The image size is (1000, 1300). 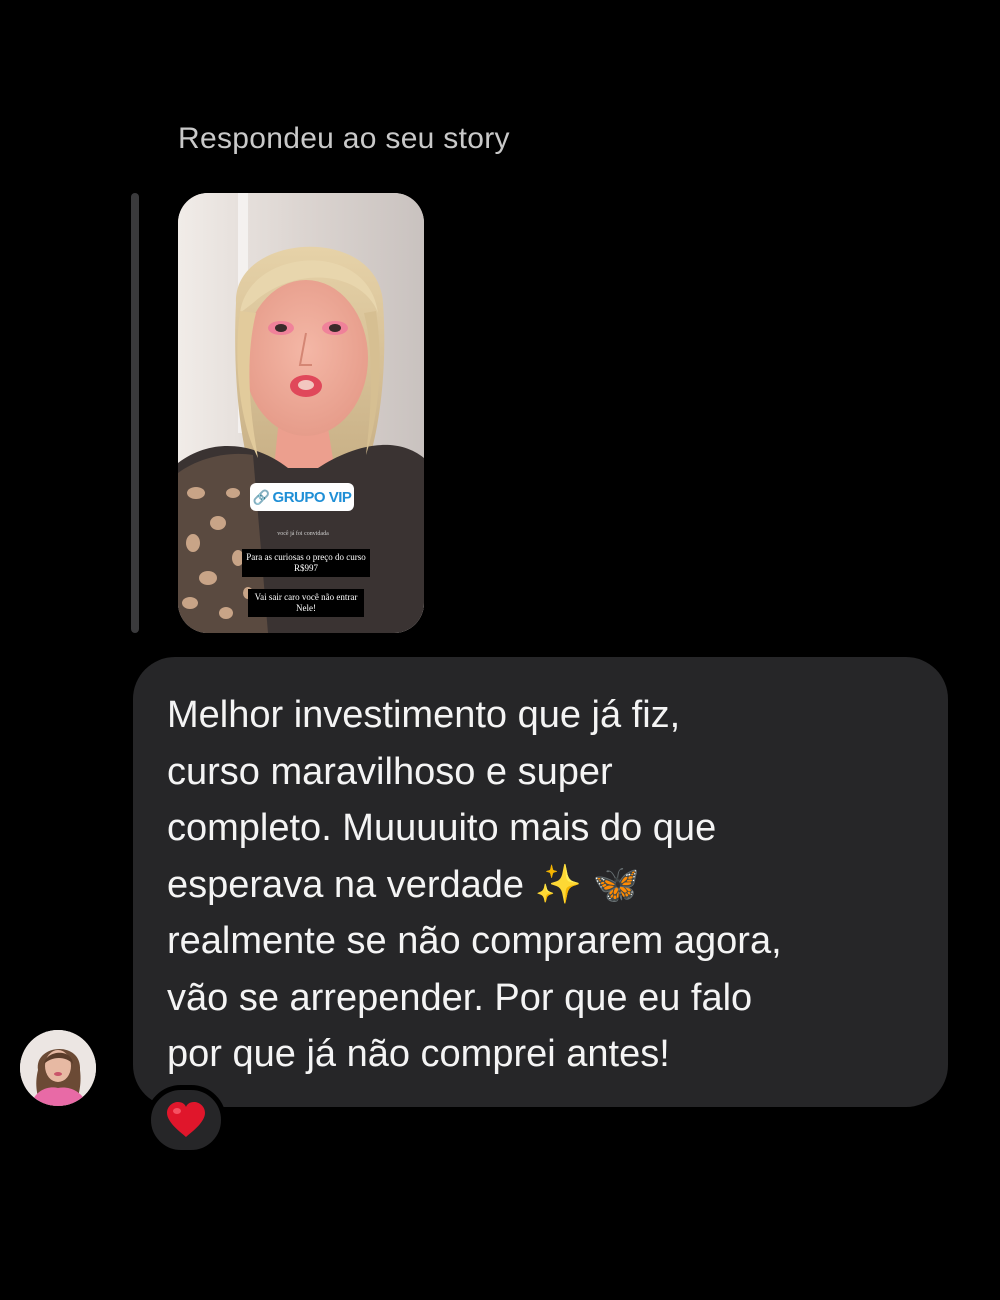 I want to click on reaction-badge, so click(x=186, y=1120).